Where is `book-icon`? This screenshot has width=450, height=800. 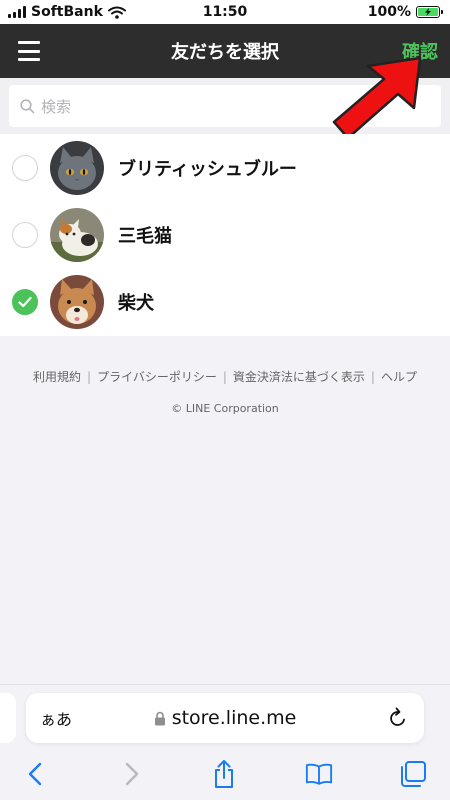
book-icon is located at coordinates (319, 774).